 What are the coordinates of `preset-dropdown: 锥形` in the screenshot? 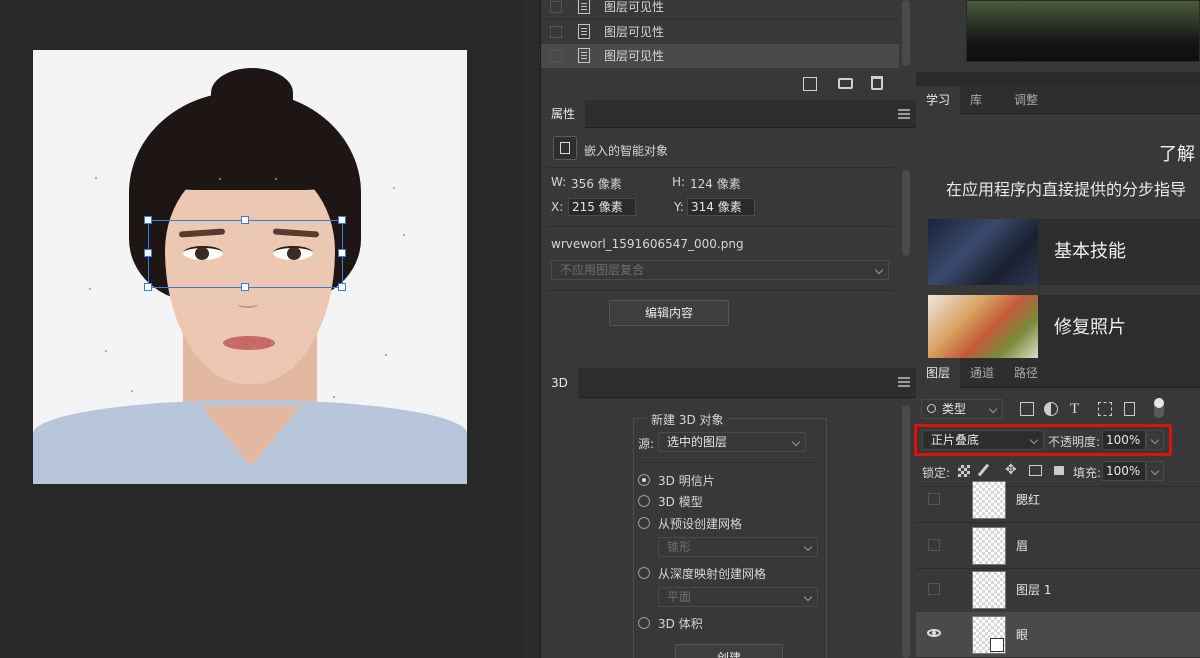 It's located at (738, 547).